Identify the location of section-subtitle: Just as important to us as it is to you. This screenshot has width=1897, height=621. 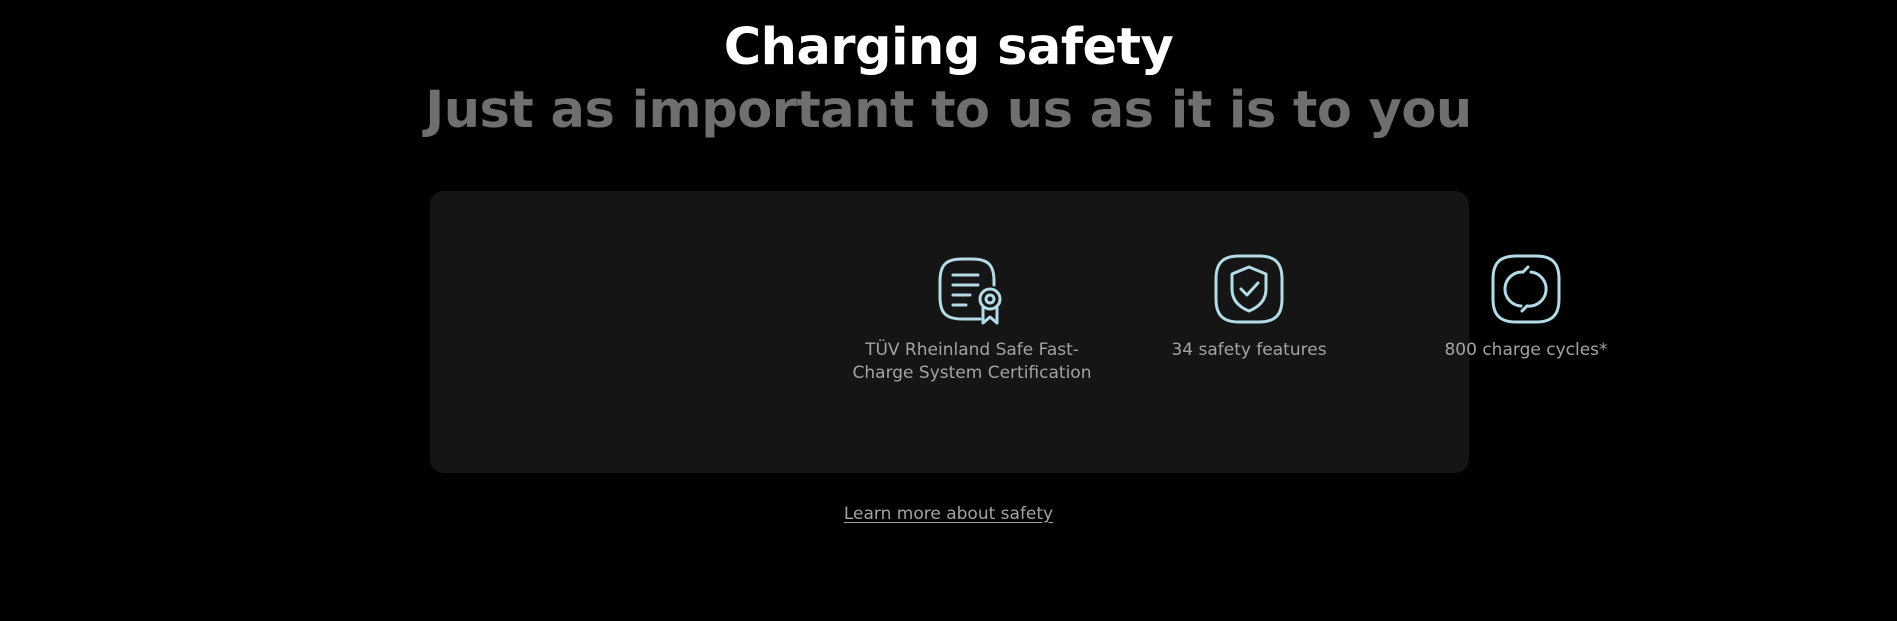
(948, 110).